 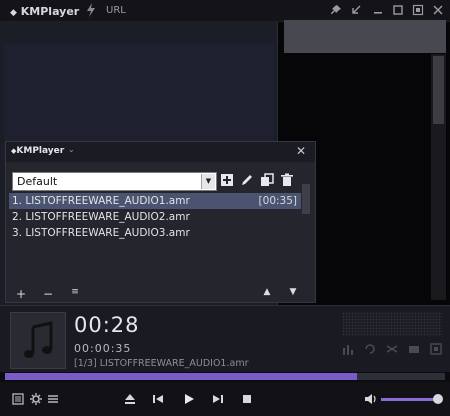 I want to click on playlist-scrollbar, so click(x=306, y=199).